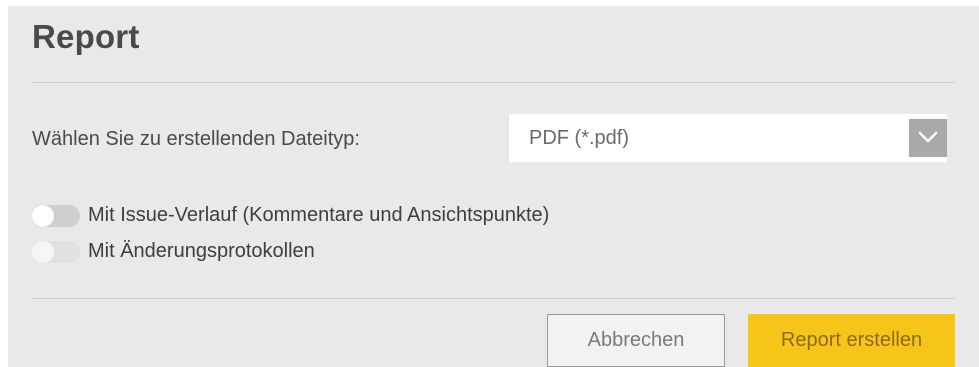  What do you see at coordinates (493, 298) in the screenshot?
I see `footer-divider` at bounding box center [493, 298].